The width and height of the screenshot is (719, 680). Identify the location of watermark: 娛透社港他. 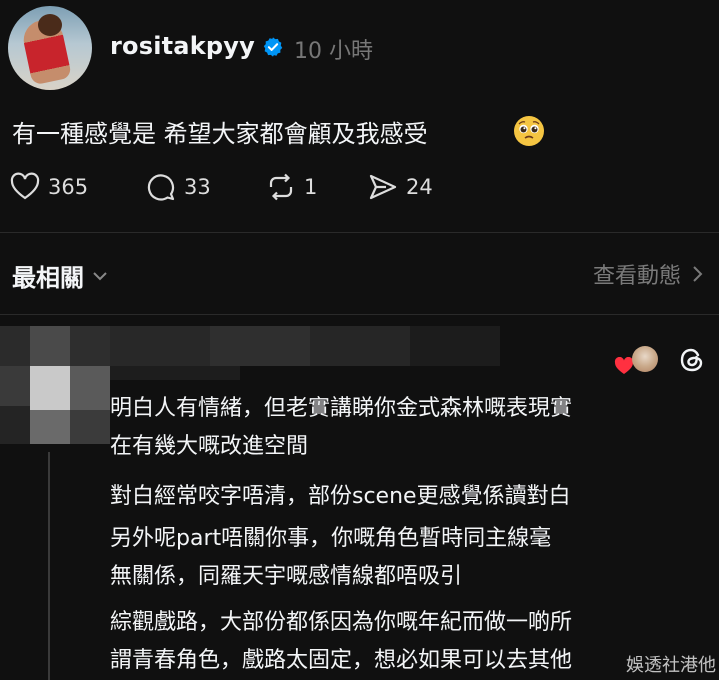
(671, 665).